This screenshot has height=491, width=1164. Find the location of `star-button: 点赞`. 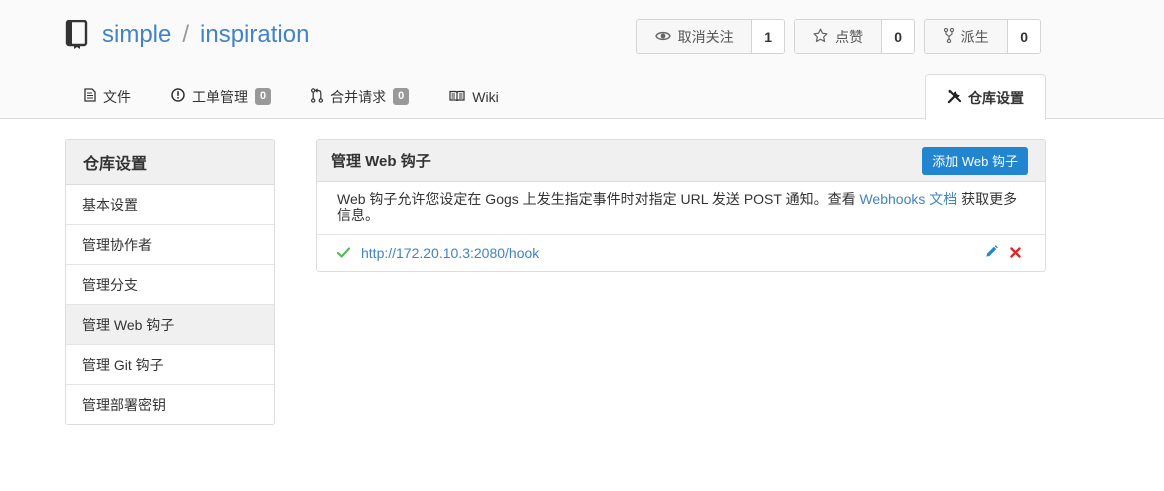

star-button: 点赞 is located at coordinates (839, 36).